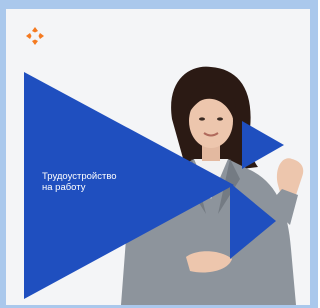  Describe the element at coordinates (35, 36) in the screenshot. I see `arrows-logo-icon` at that location.